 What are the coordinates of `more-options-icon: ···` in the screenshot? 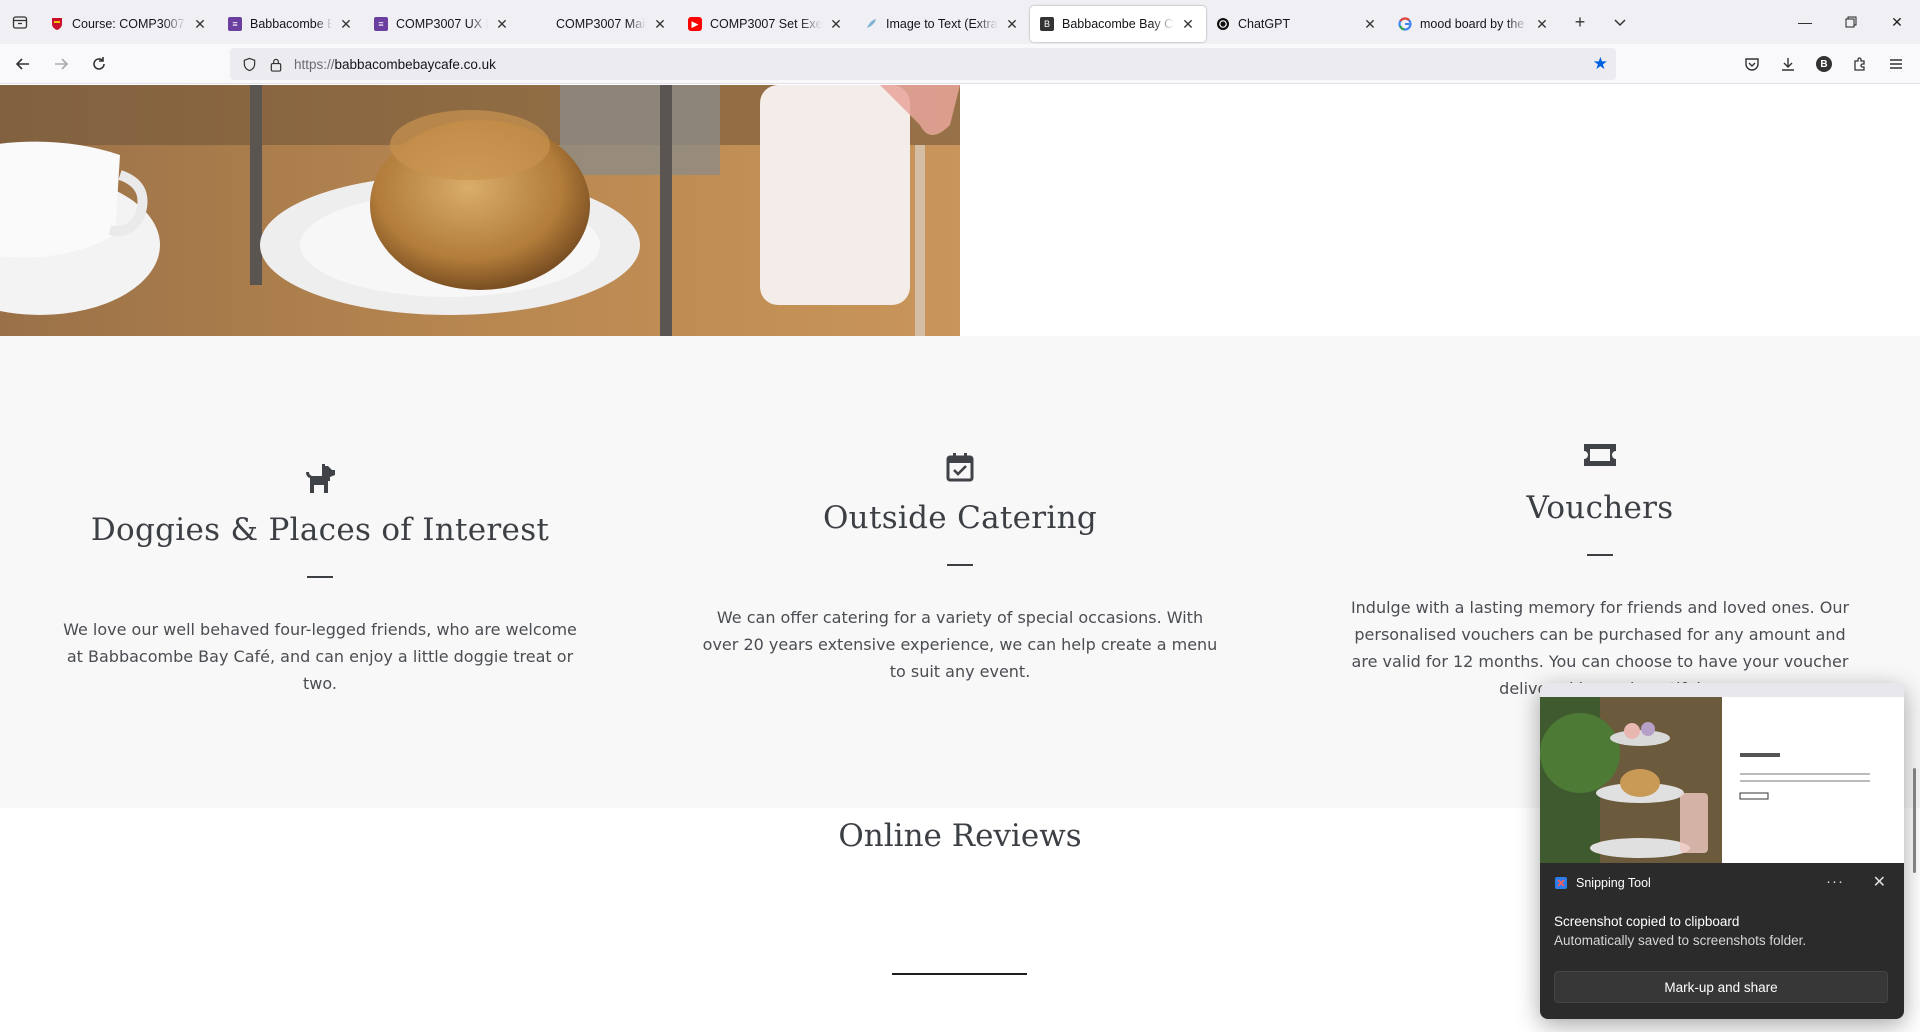 It's located at (1835, 881).